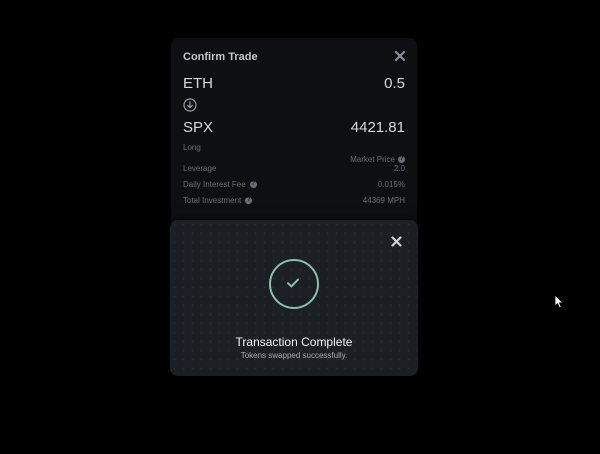 The height and width of the screenshot is (454, 600). What do you see at coordinates (559, 301) in the screenshot?
I see `cursor-icon` at bounding box center [559, 301].